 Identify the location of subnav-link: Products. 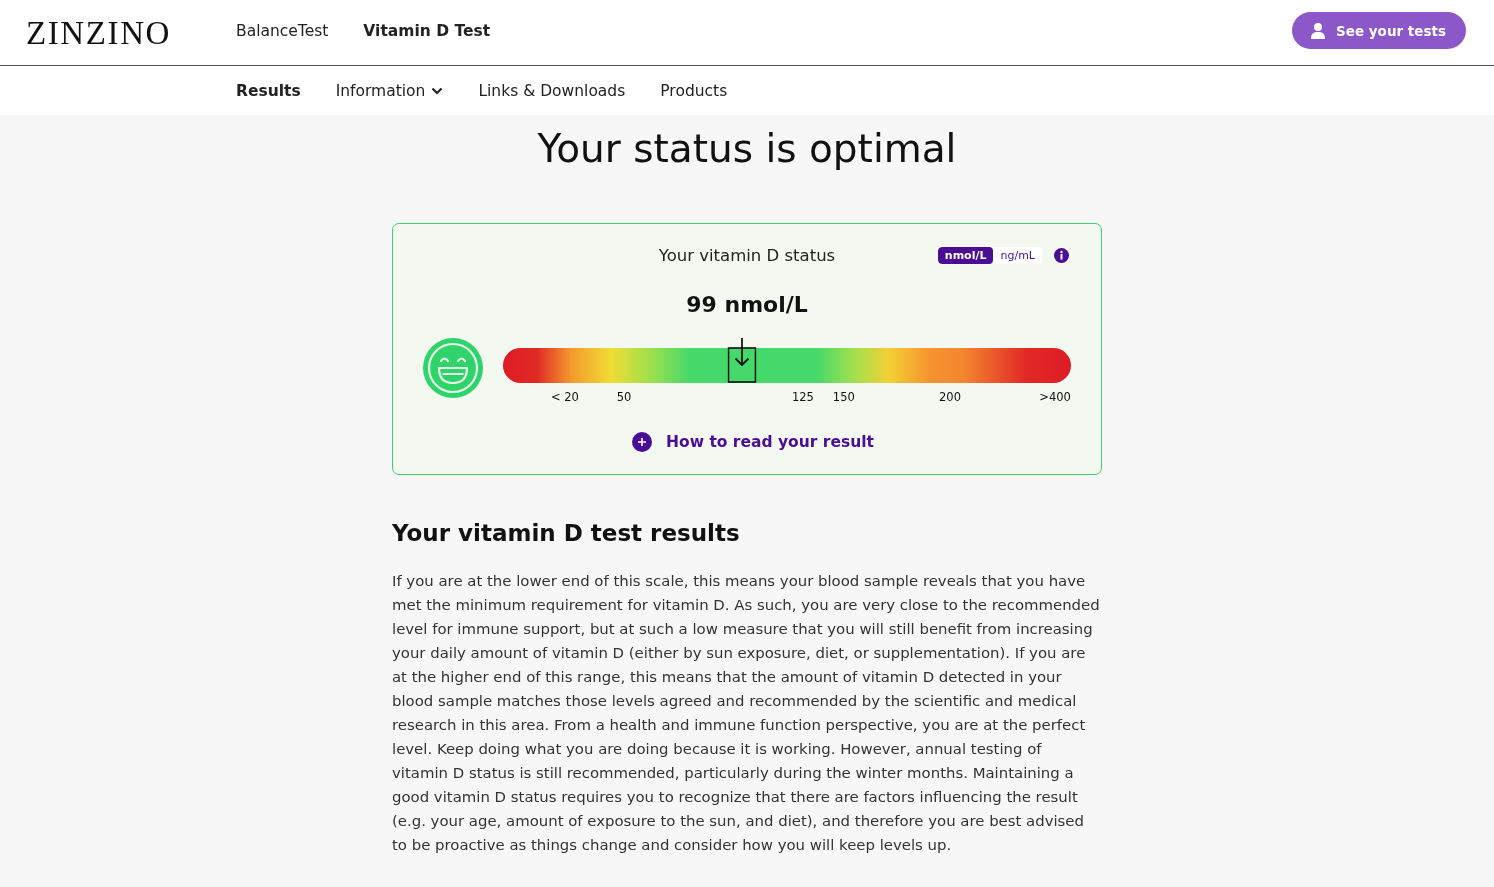
(694, 90).